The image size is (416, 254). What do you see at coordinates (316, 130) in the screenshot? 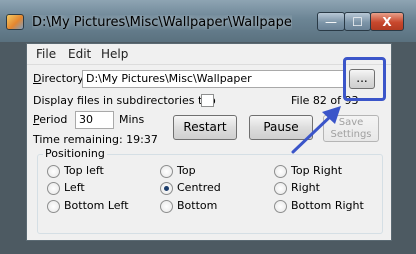
I see `annotation-arrow` at bounding box center [316, 130].